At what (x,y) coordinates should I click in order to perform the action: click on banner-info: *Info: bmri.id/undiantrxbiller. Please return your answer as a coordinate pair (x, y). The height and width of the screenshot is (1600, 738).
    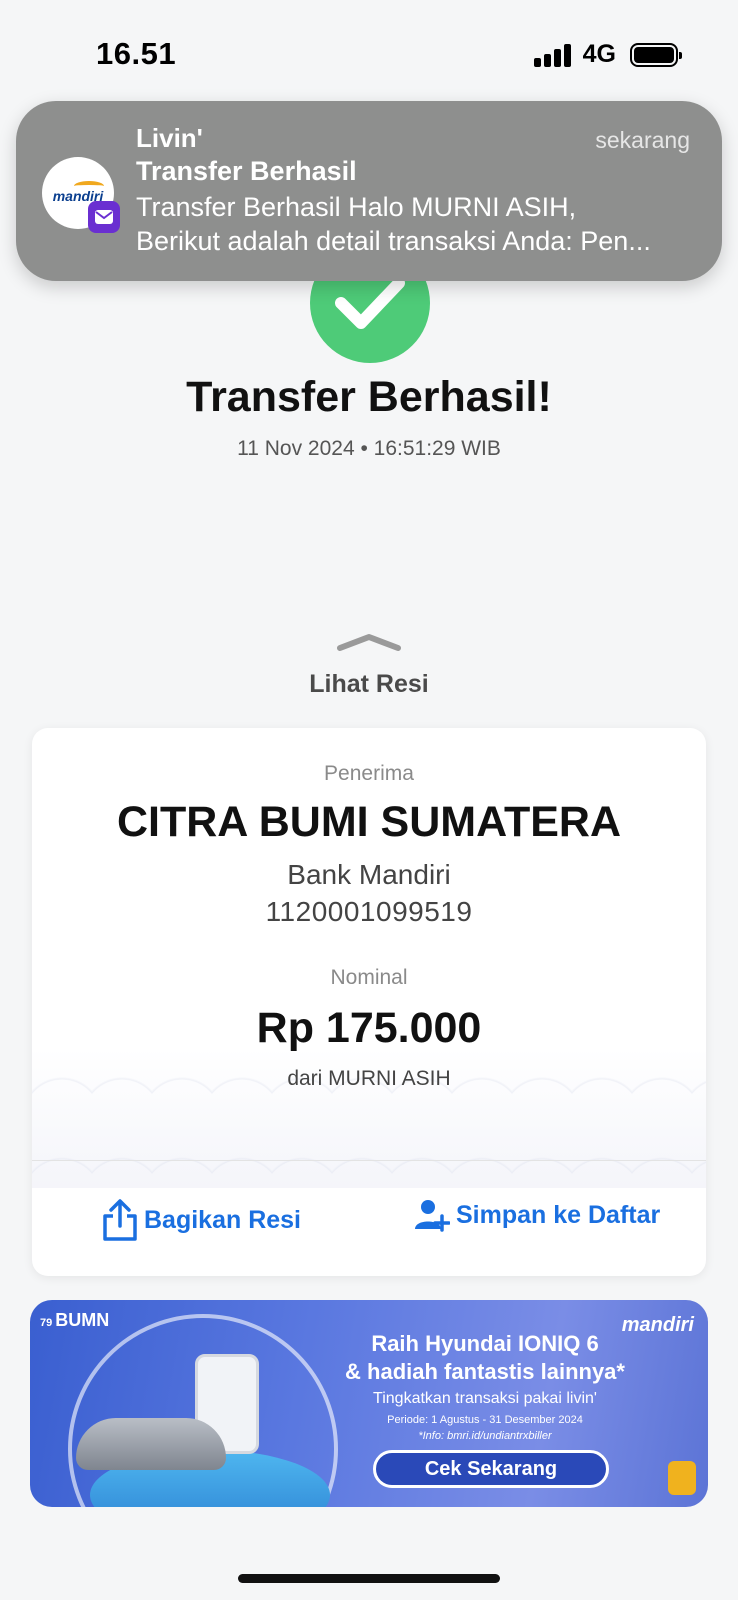
    Looking at the image, I should click on (485, 1436).